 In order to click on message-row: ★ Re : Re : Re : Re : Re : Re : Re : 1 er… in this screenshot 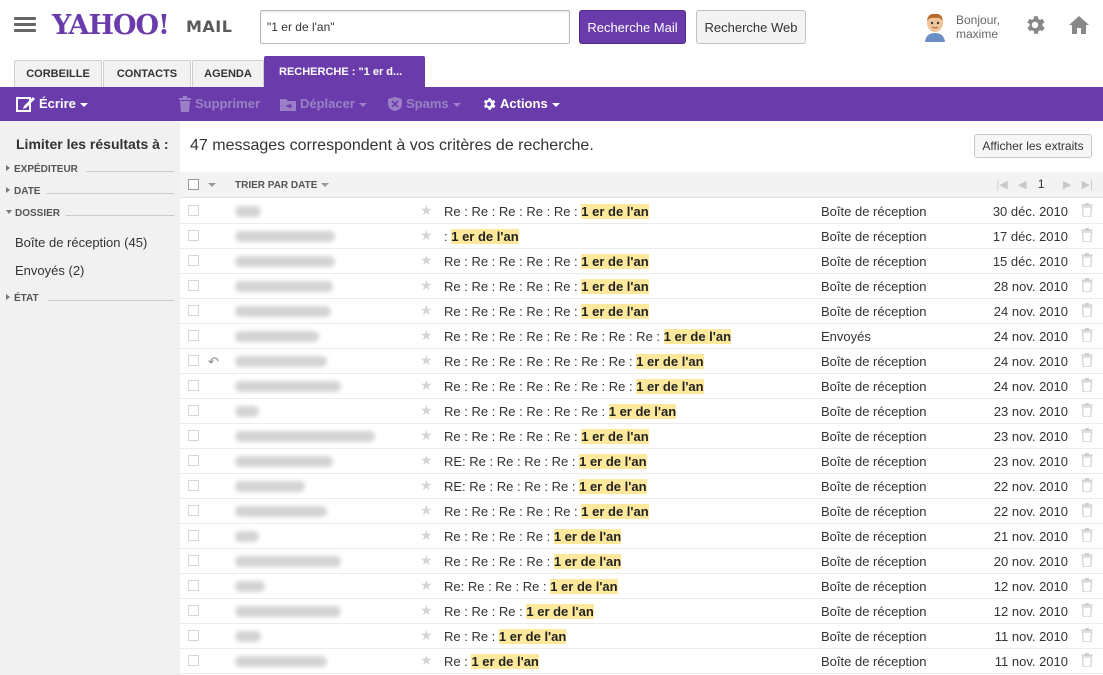, I will do `click(641, 386)`.